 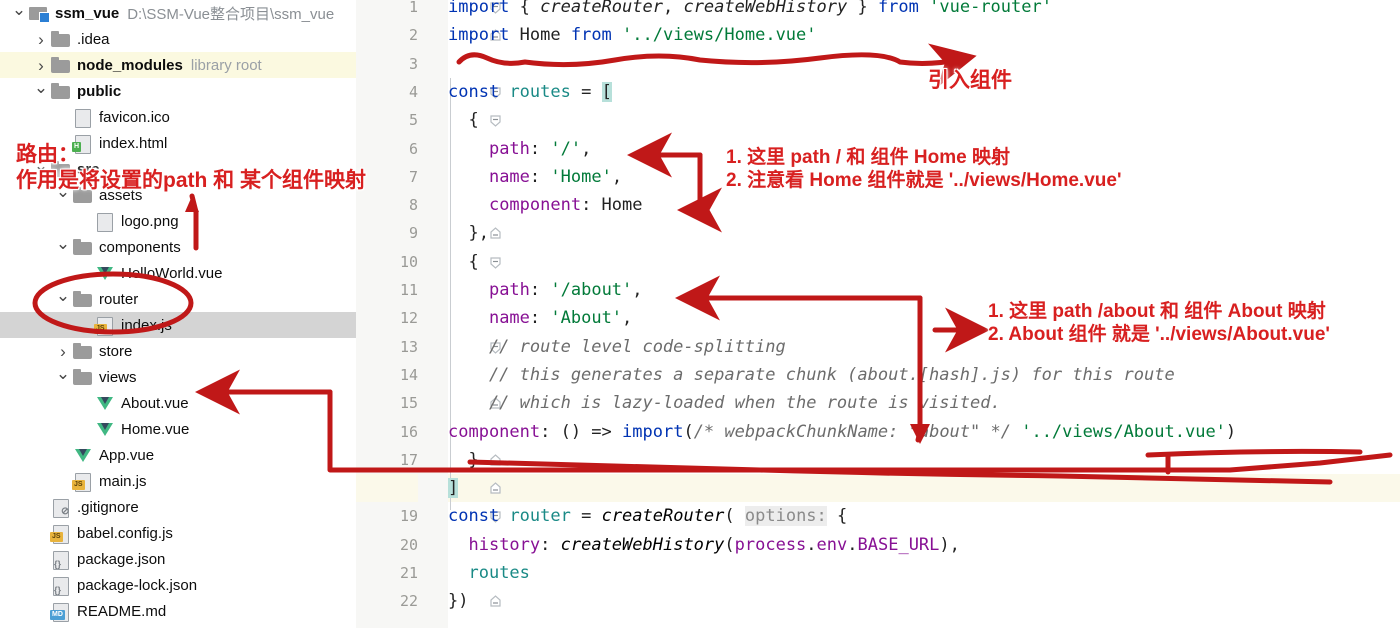 I want to click on line-number: 16, so click(x=408, y=431).